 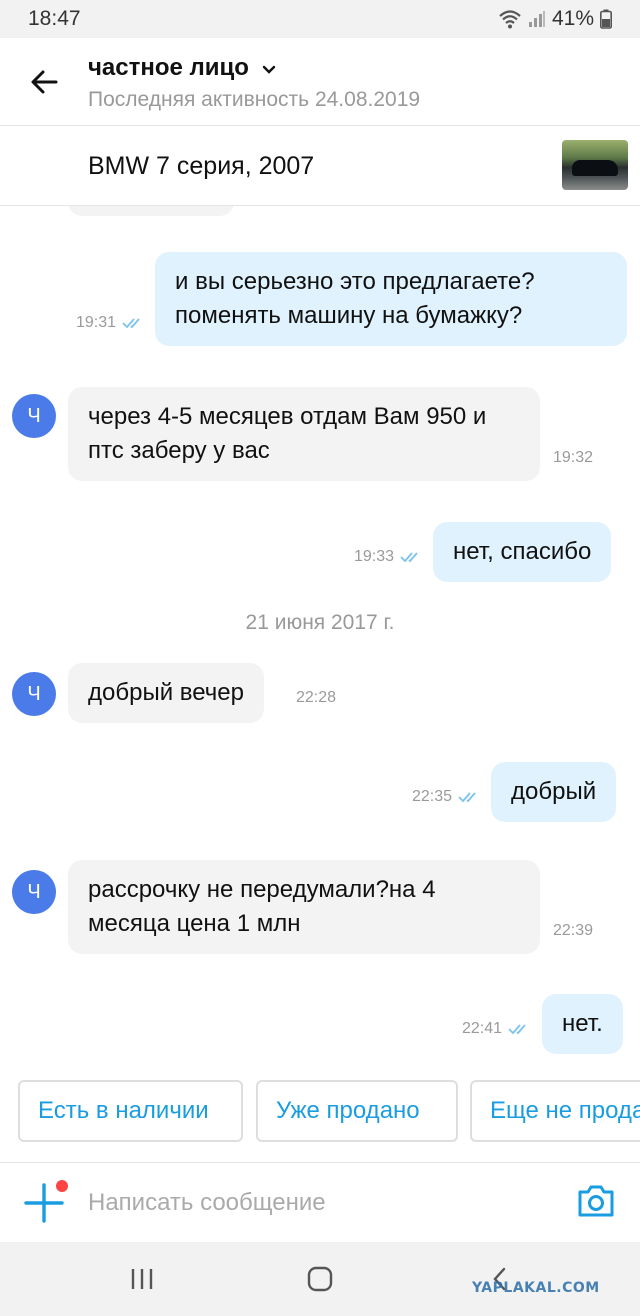 What do you see at coordinates (446, 797) in the screenshot?
I see `message-time: 22:35` at bounding box center [446, 797].